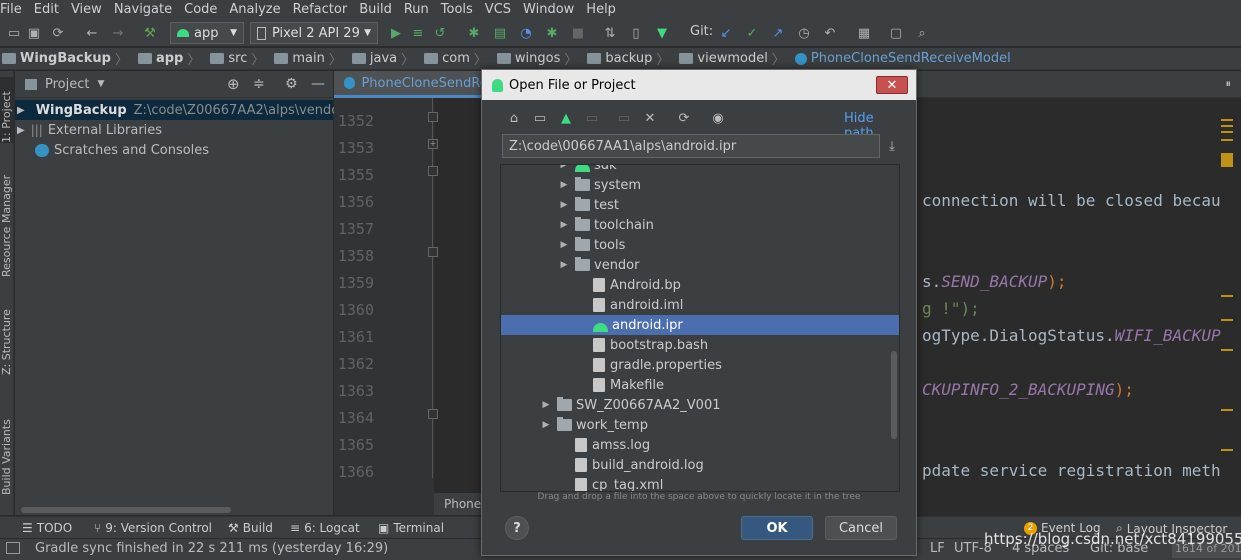 The width and height of the screenshot is (1241, 560). What do you see at coordinates (416, 9) in the screenshot?
I see `menu-run: Run` at bounding box center [416, 9].